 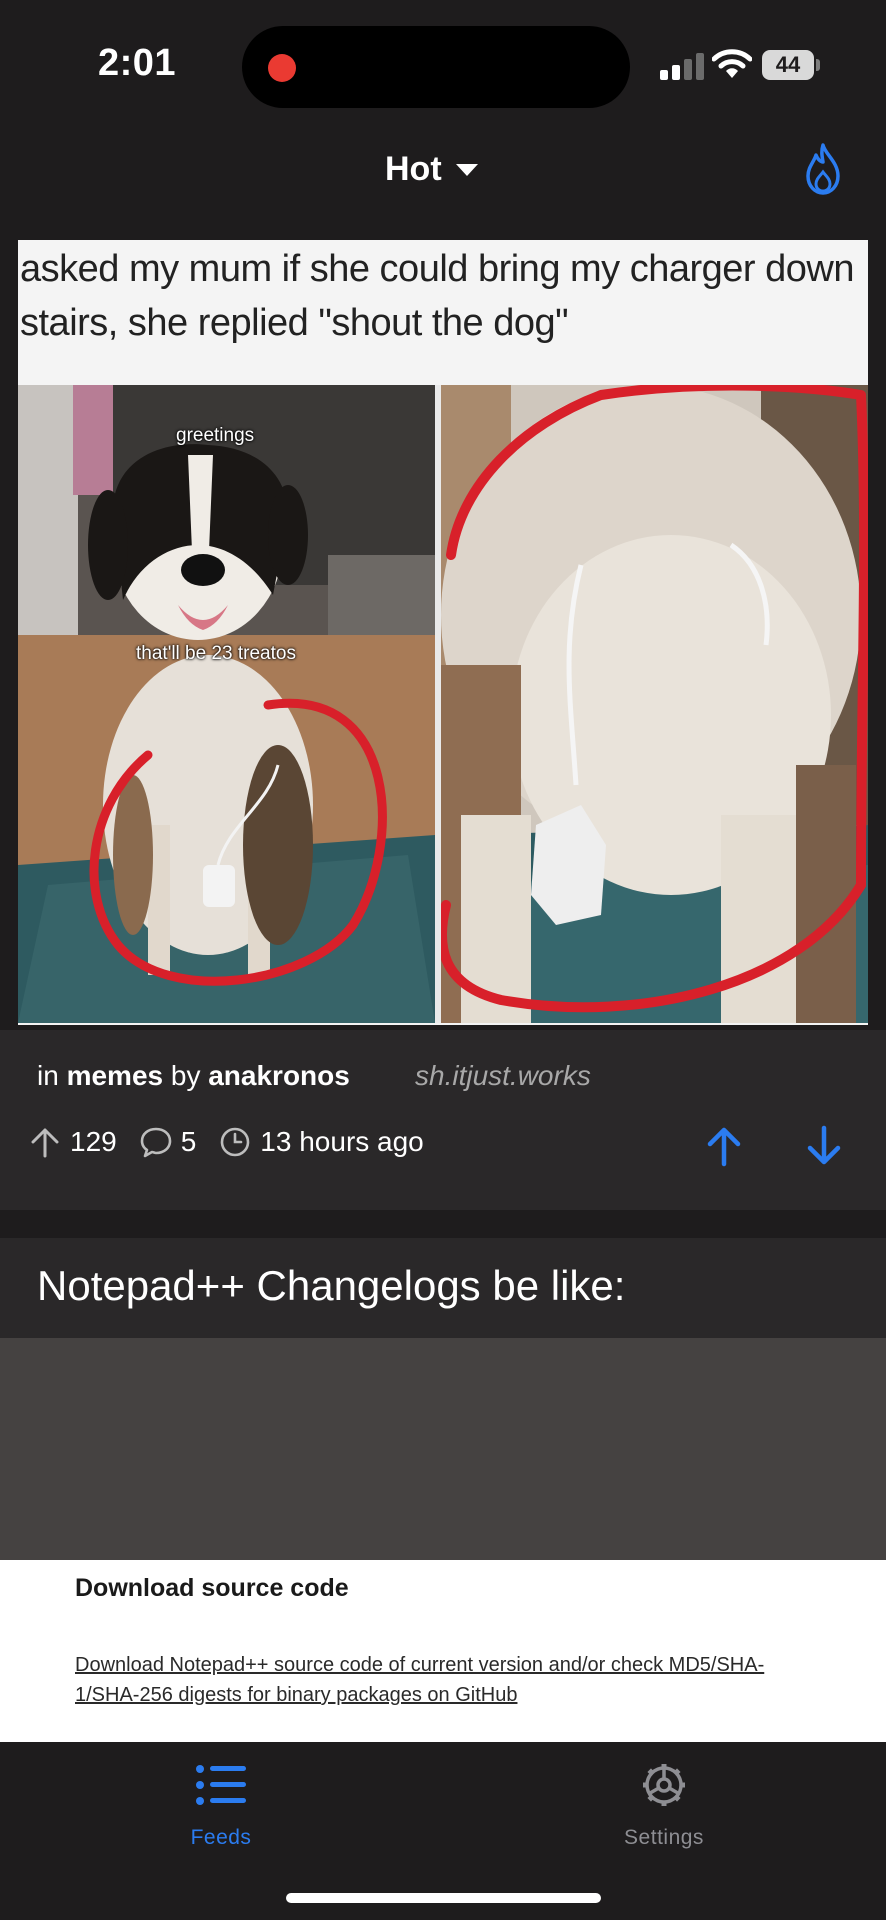 What do you see at coordinates (443, 1224) in the screenshot?
I see `post-separator` at bounding box center [443, 1224].